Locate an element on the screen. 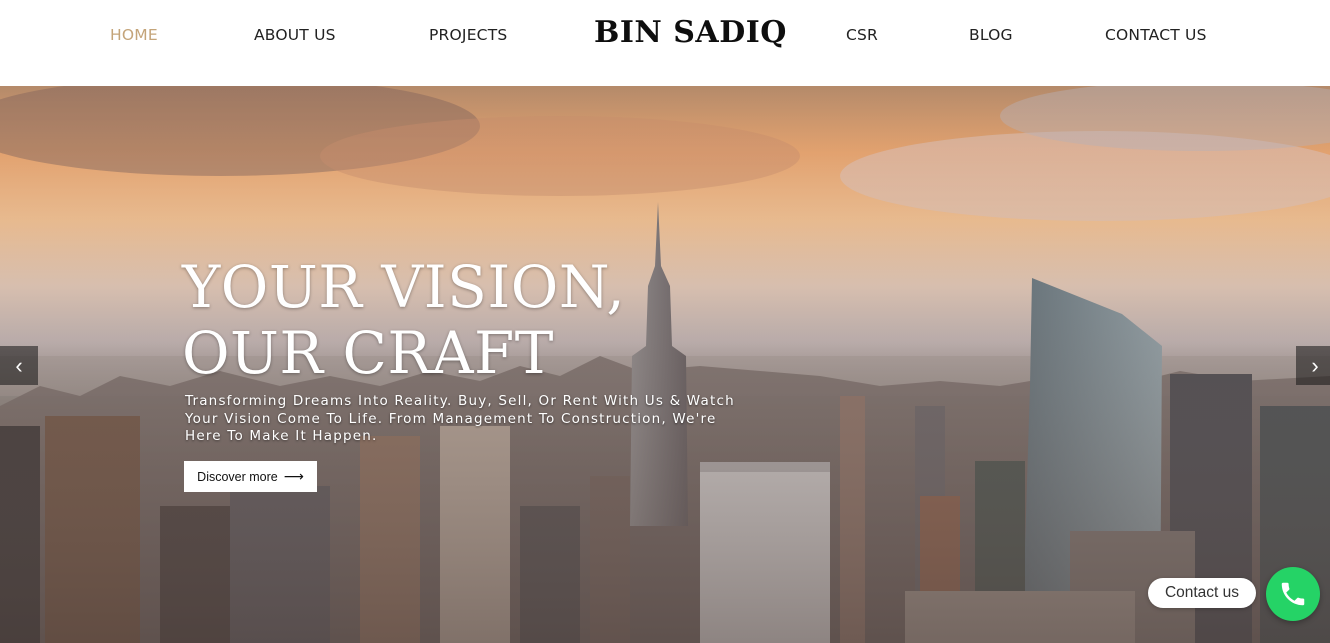 The width and height of the screenshot is (1330, 643). slider-prev-button: ‹ is located at coordinates (19, 365).